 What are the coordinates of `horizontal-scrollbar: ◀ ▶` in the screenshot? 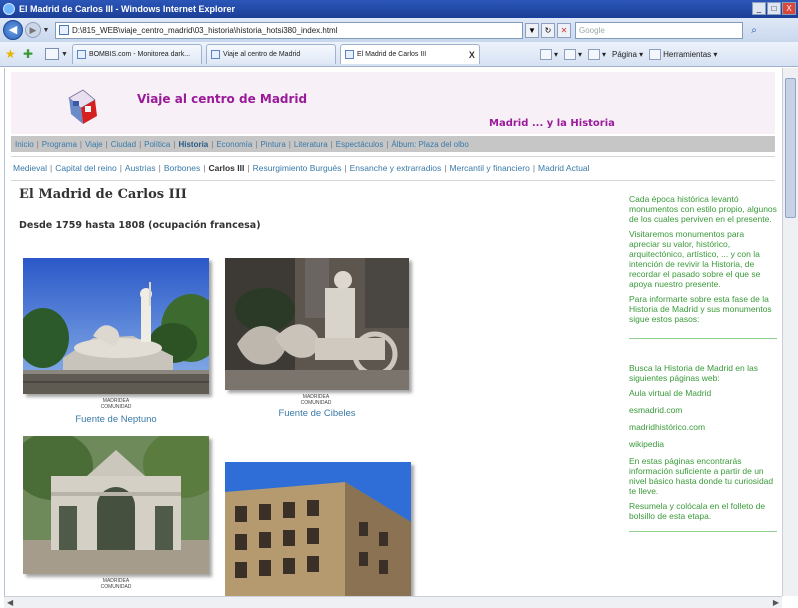 It's located at (393, 602).